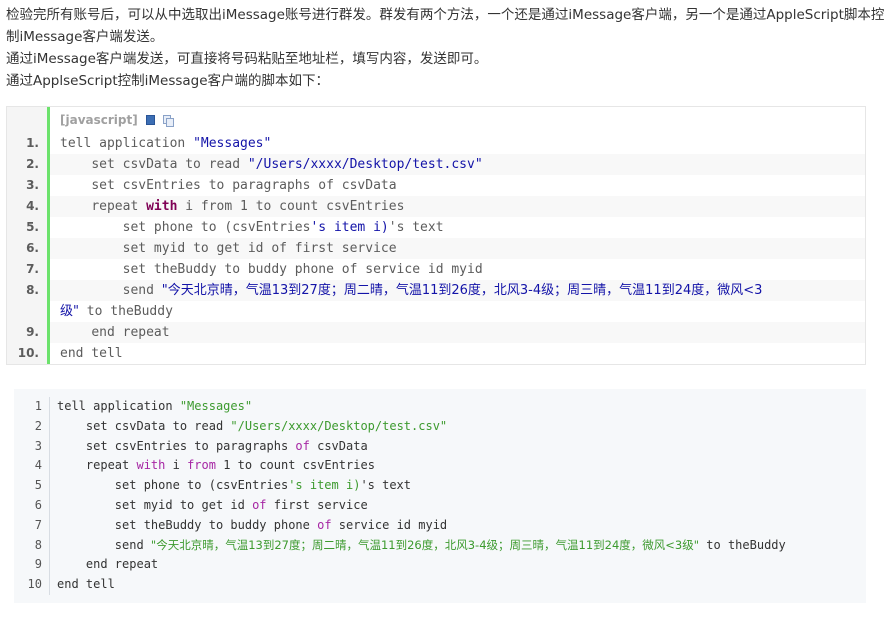  Describe the element at coordinates (27, 227) in the screenshot. I see `line-number: 5.` at that location.